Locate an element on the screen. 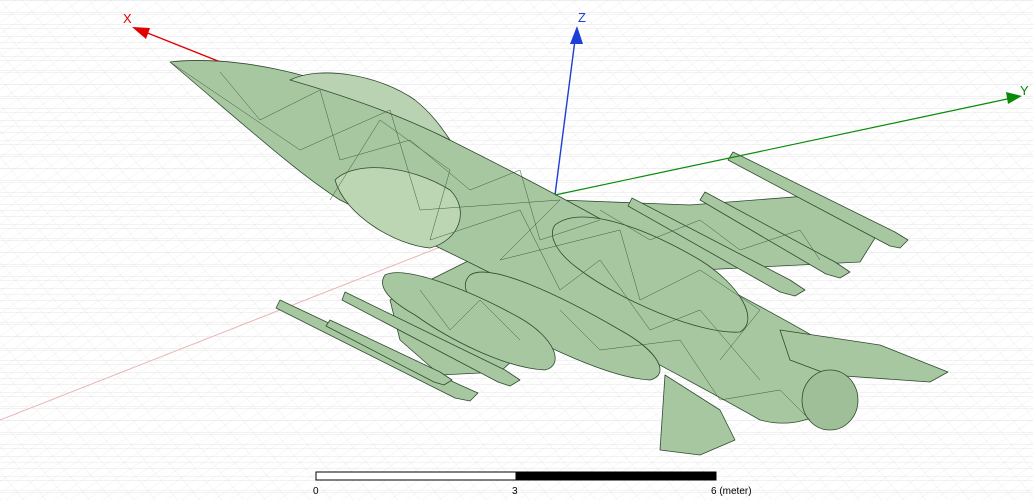 The height and width of the screenshot is (500, 1033). scale-bar is located at coordinates (516, 476).